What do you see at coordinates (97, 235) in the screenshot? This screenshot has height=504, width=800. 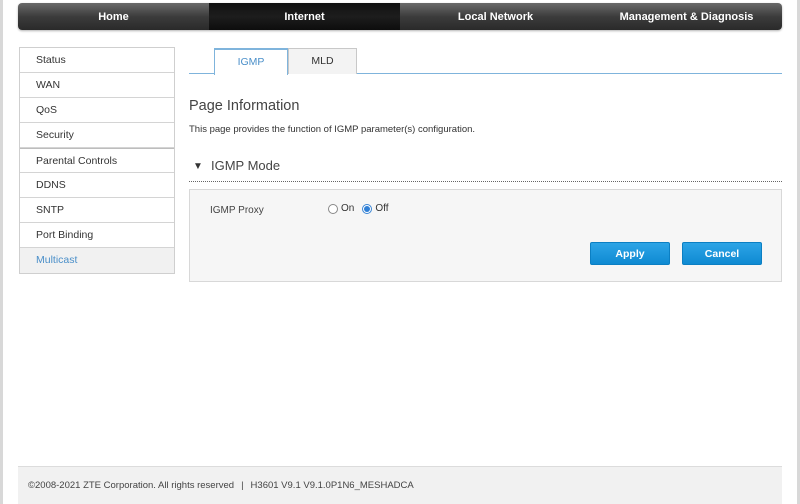 I see `sidebar-item-port-binding: Port Binding` at bounding box center [97, 235].